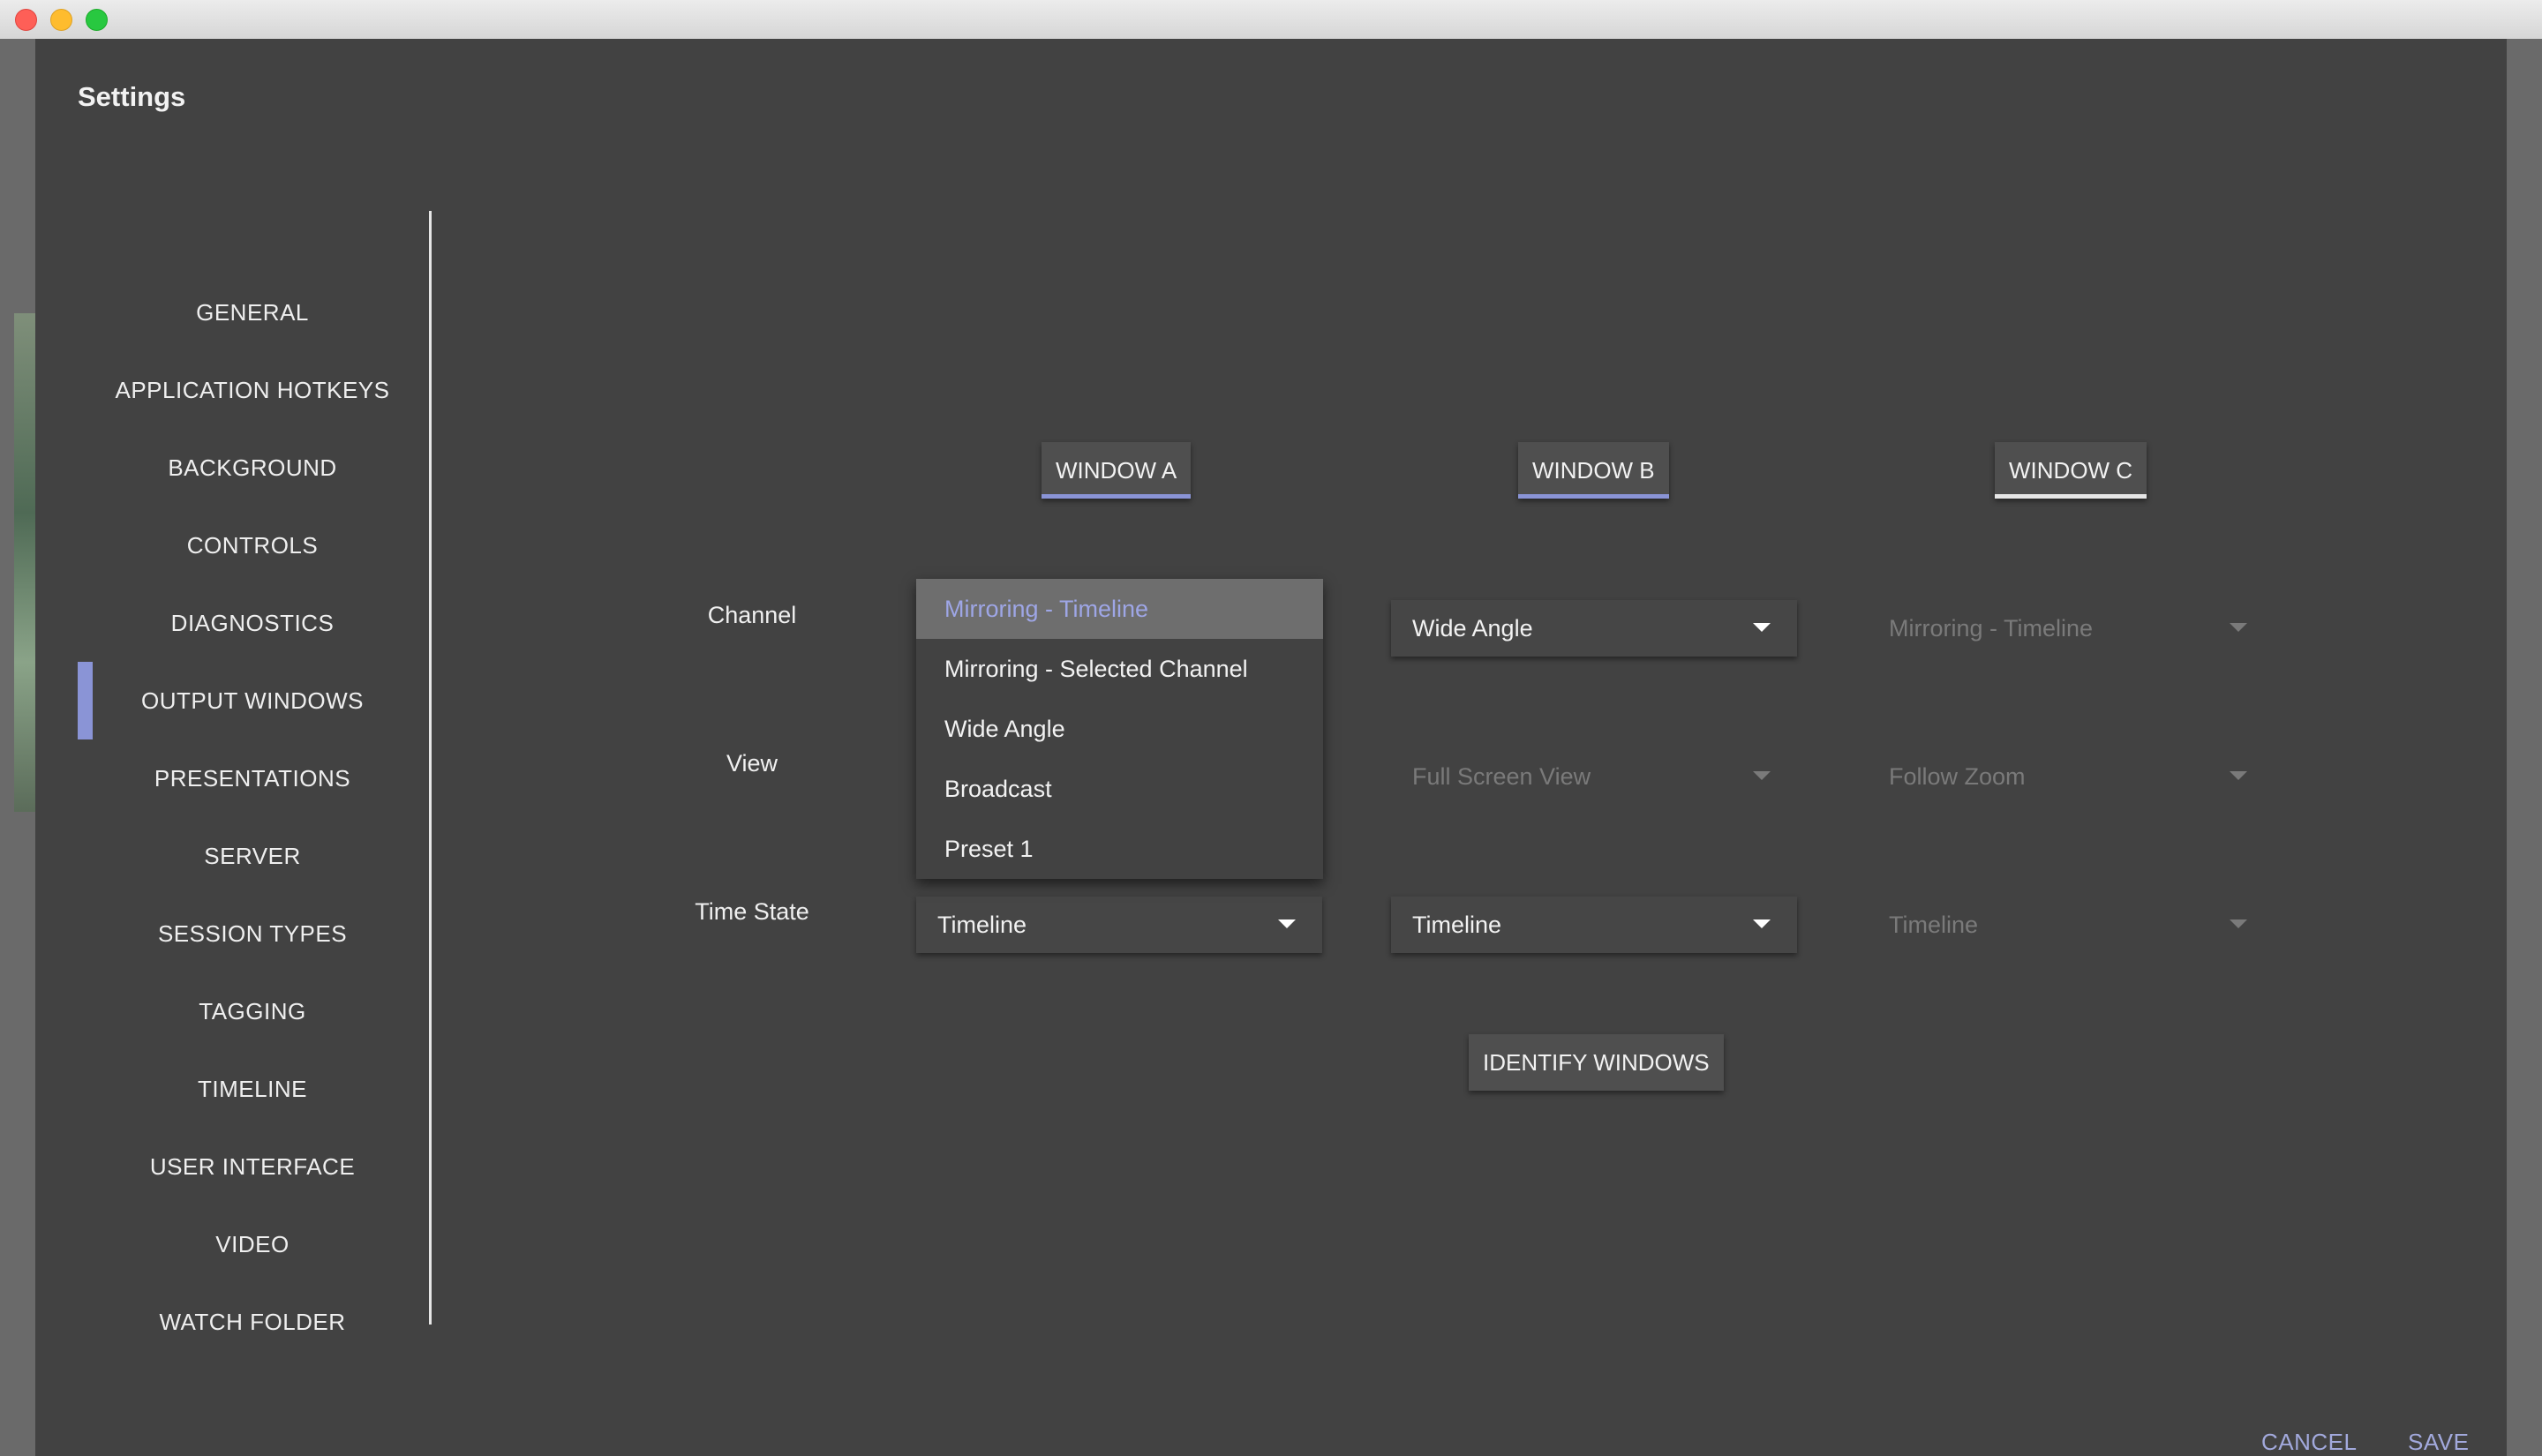  What do you see at coordinates (253, 856) in the screenshot?
I see `nav-item-server: SERVER` at bounding box center [253, 856].